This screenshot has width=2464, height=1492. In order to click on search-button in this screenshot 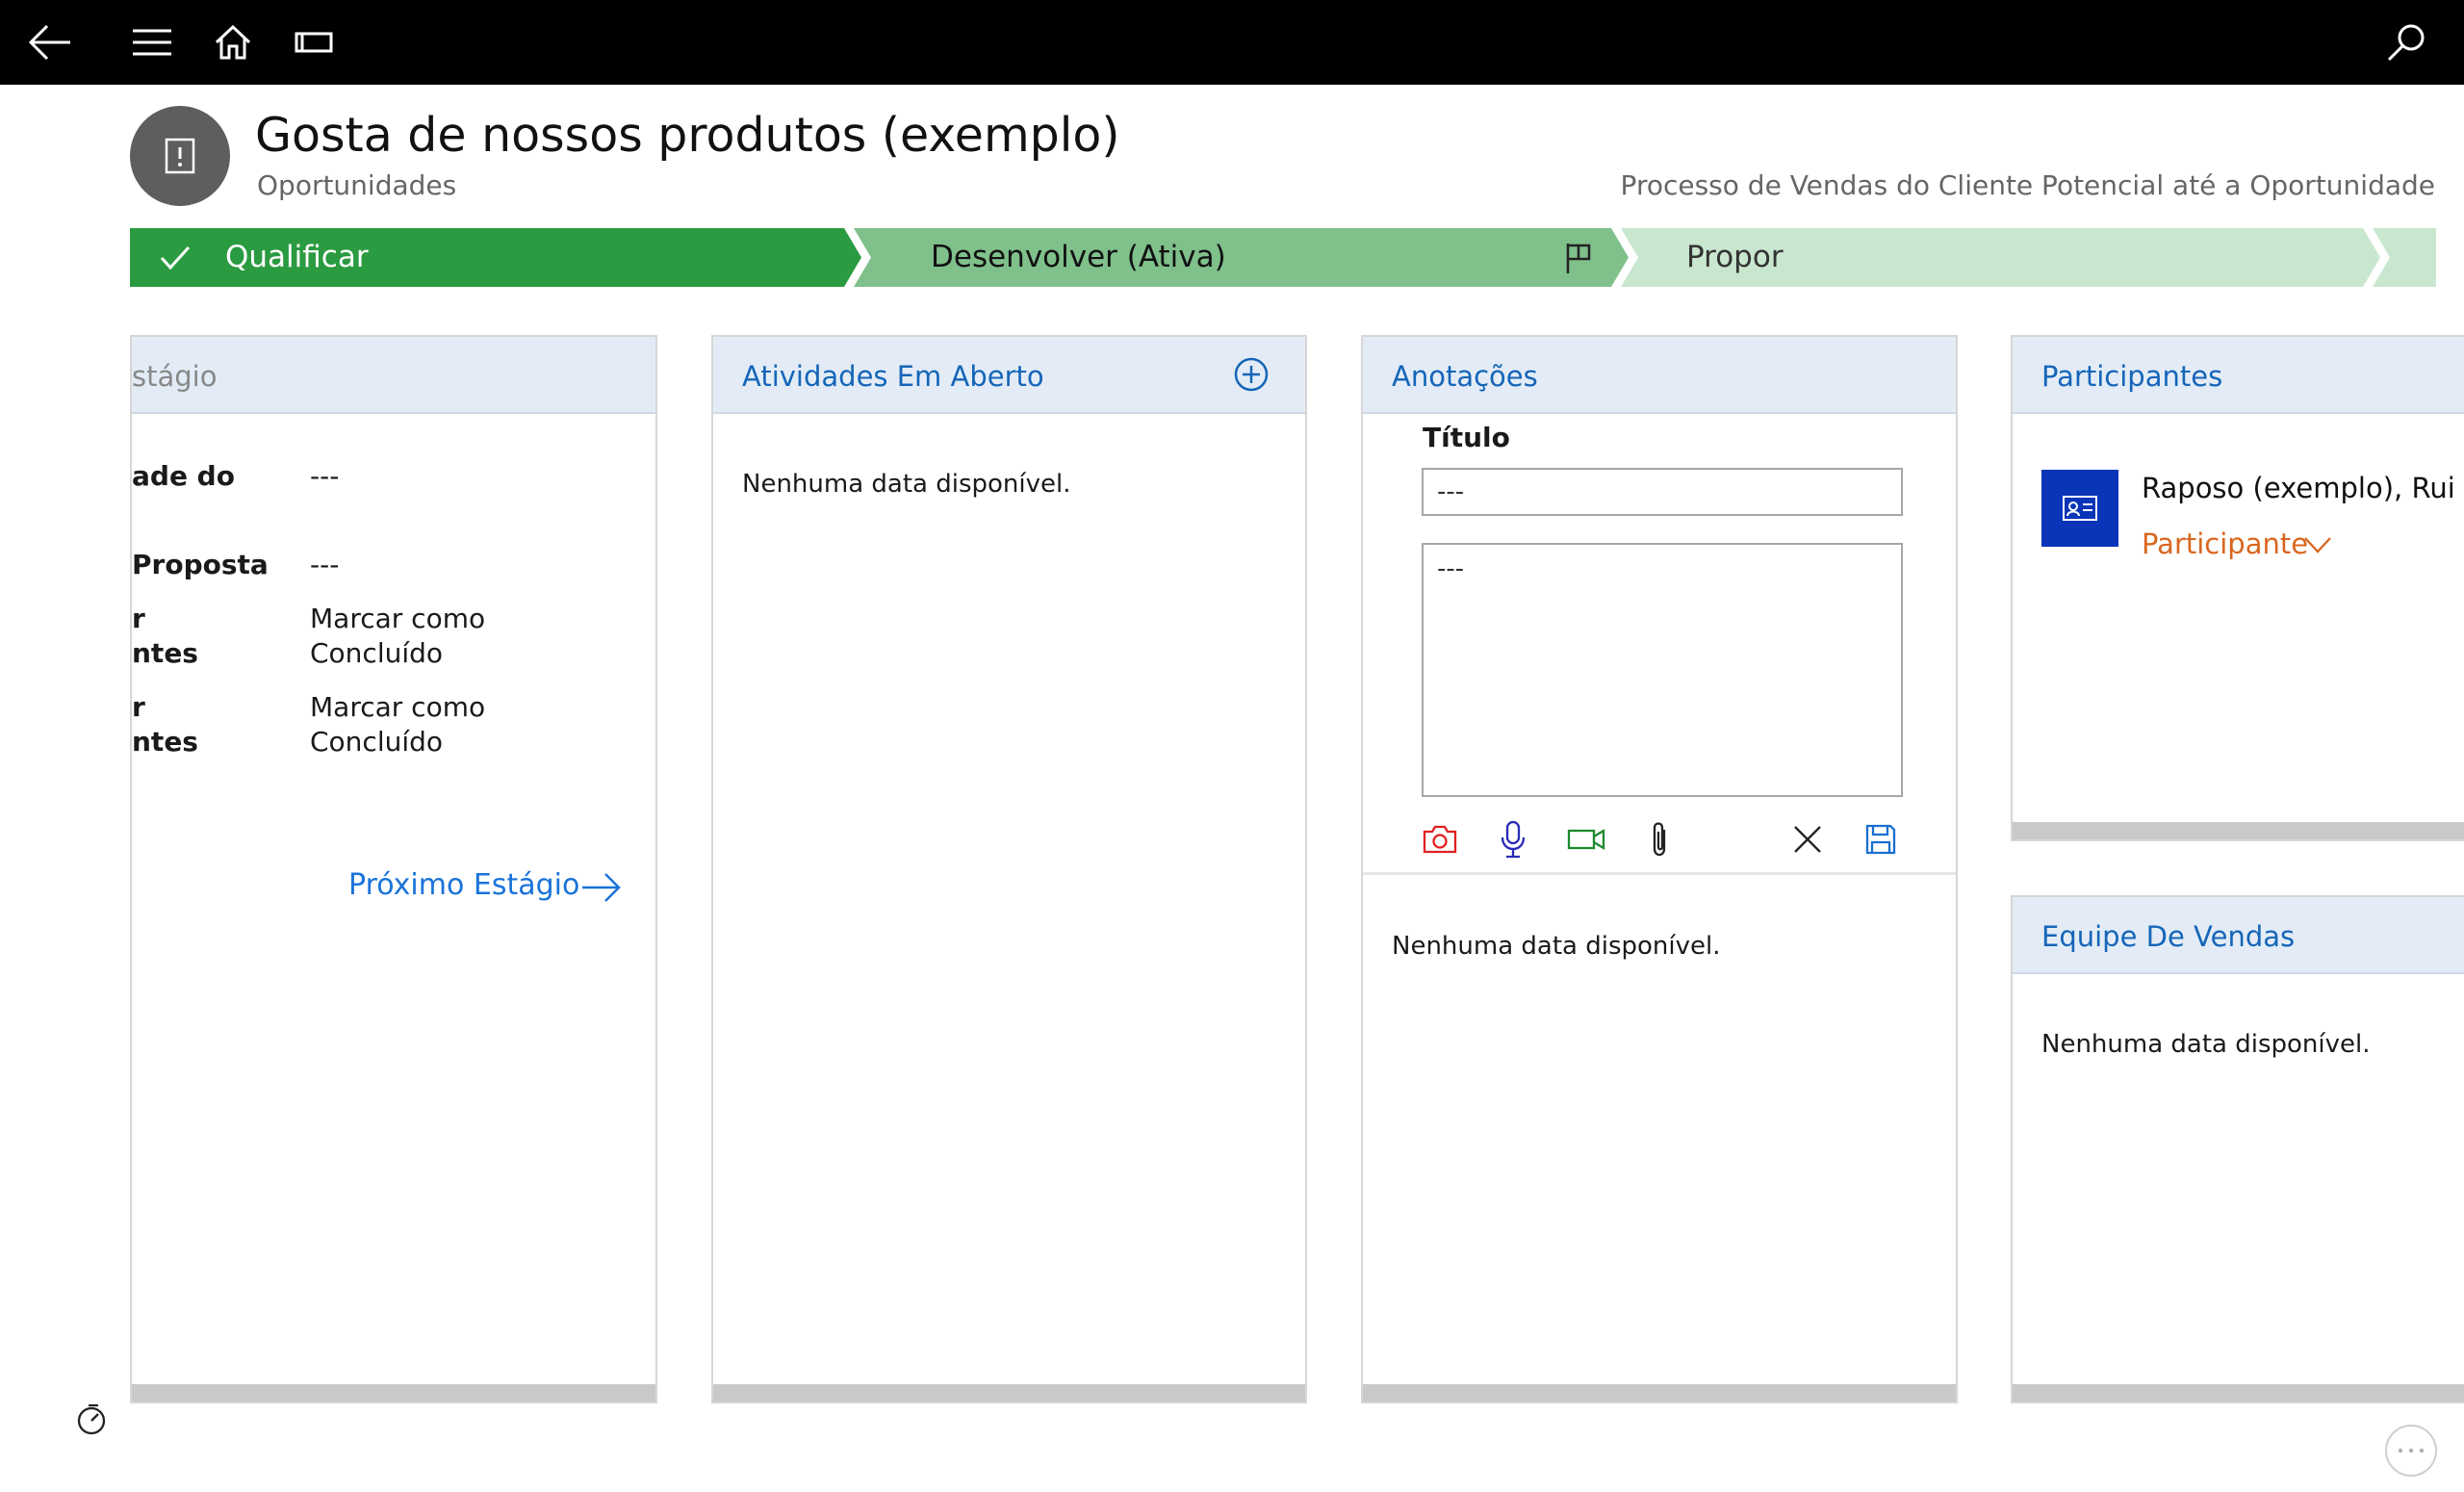, I will do `click(2406, 42)`.